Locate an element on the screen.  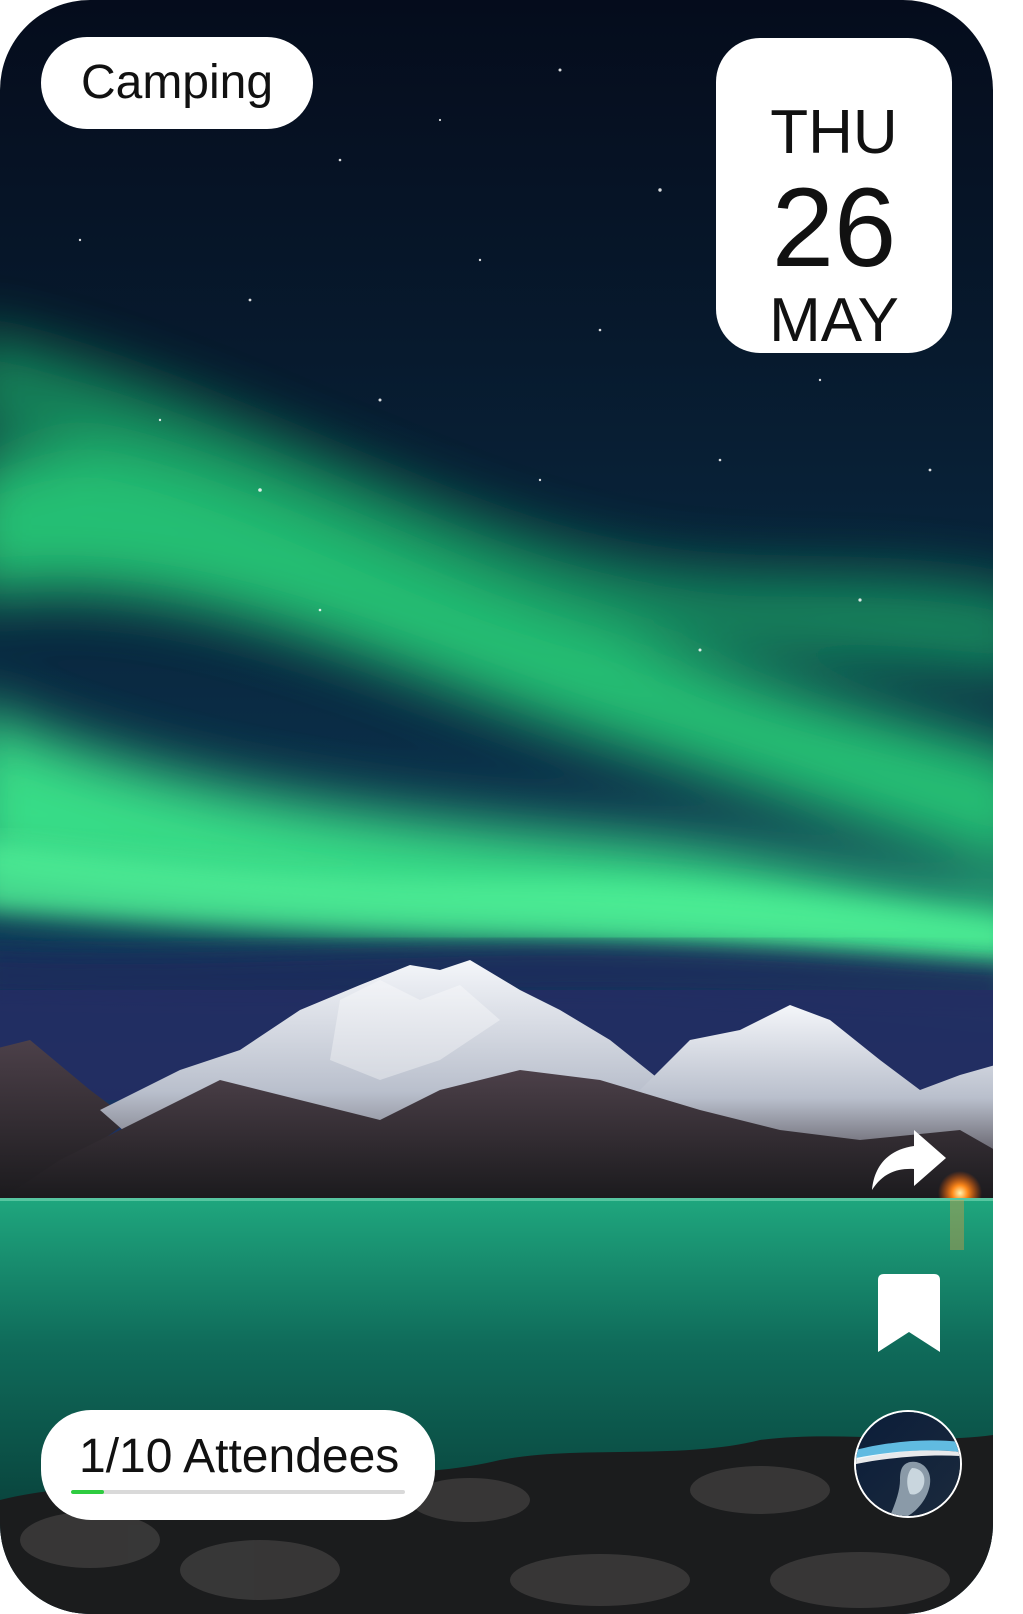
date-month: MAY is located at coordinates (834, 320).